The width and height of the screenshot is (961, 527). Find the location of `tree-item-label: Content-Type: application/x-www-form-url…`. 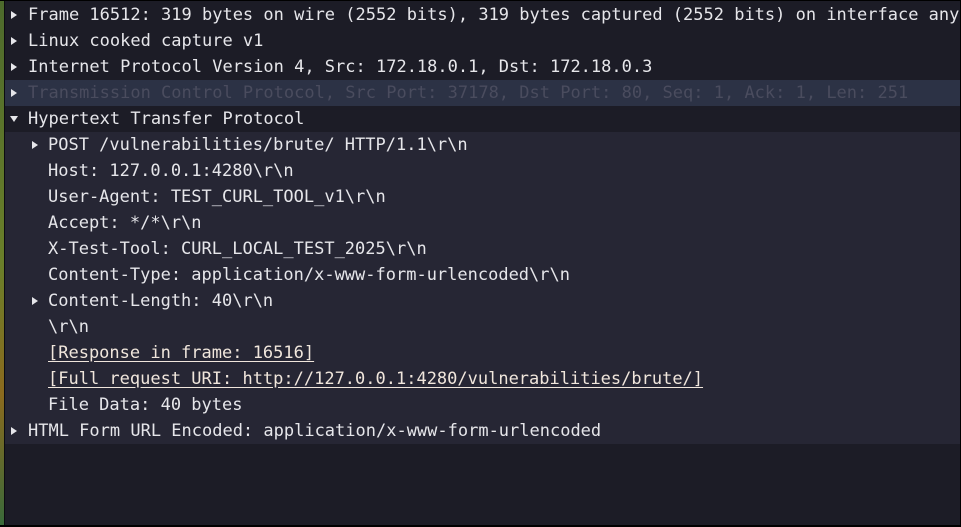

tree-item-label: Content-Type: application/x-www-form-url… is located at coordinates (309, 275).